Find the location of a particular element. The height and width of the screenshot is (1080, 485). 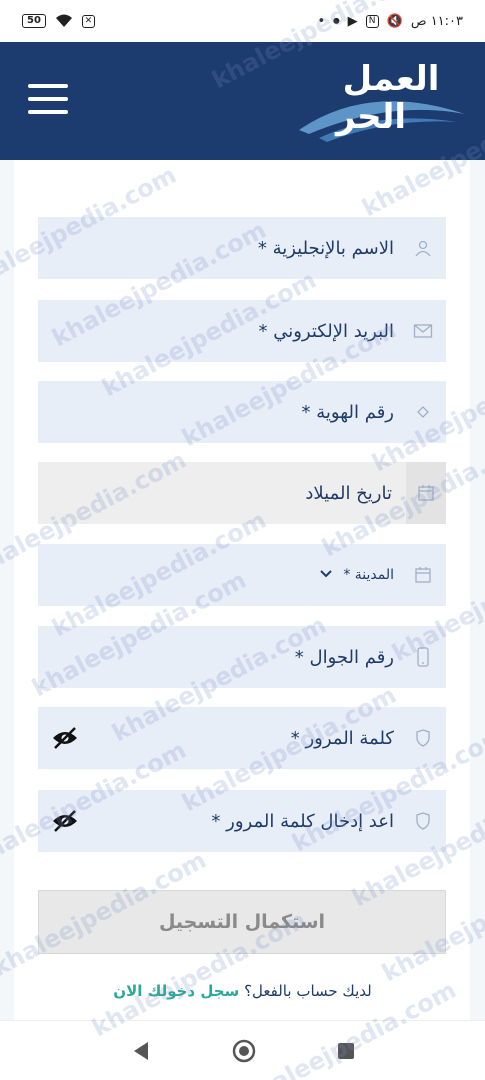

menu-button is located at coordinates (48, 99).